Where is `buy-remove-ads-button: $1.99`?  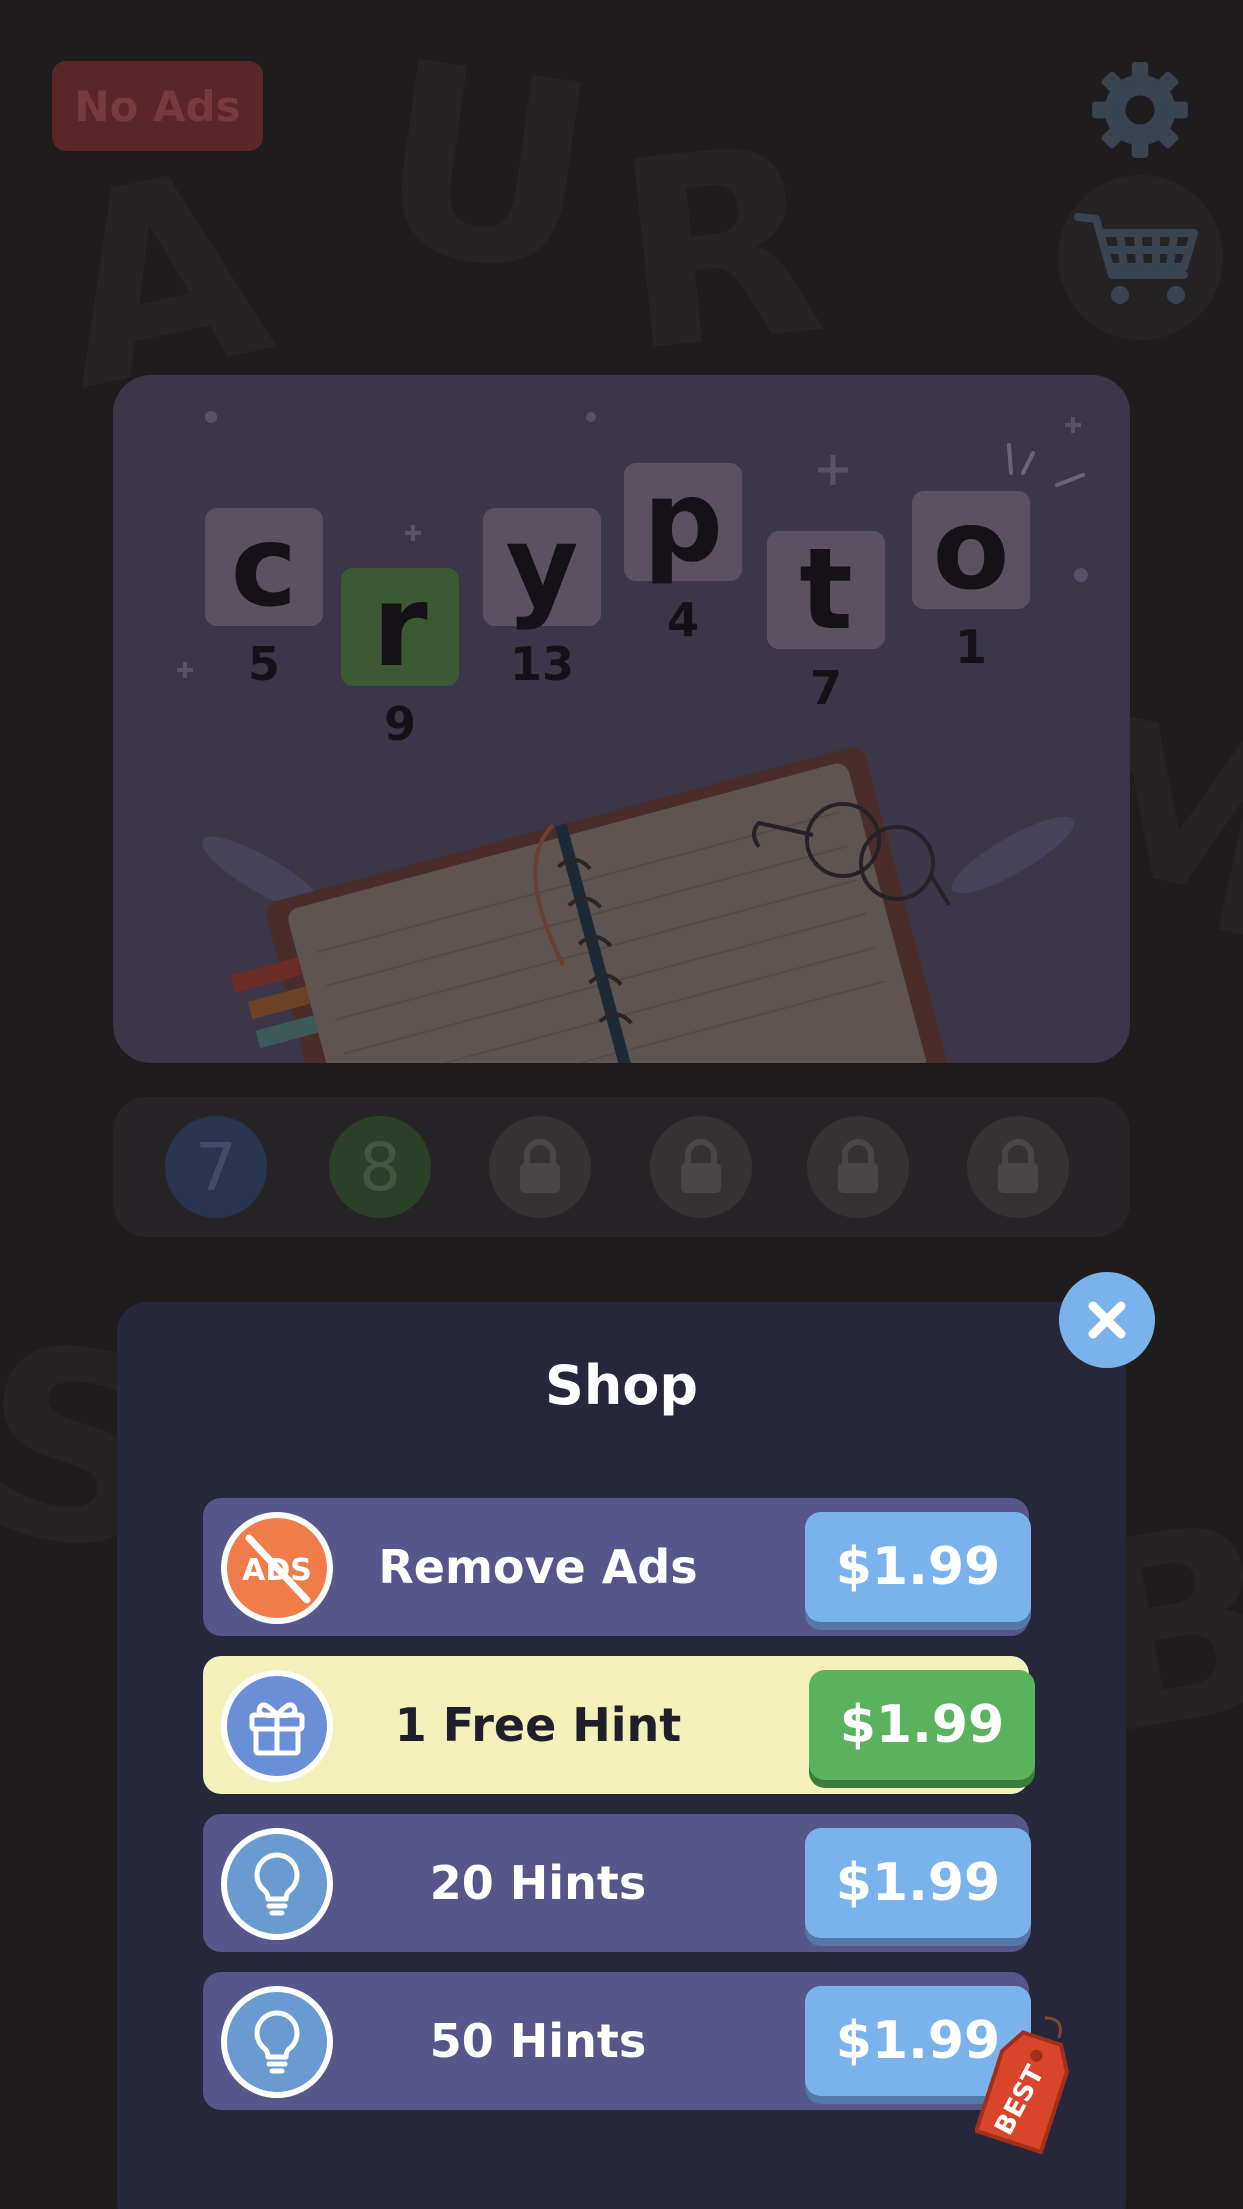 buy-remove-ads-button: $1.99 is located at coordinates (918, 1567).